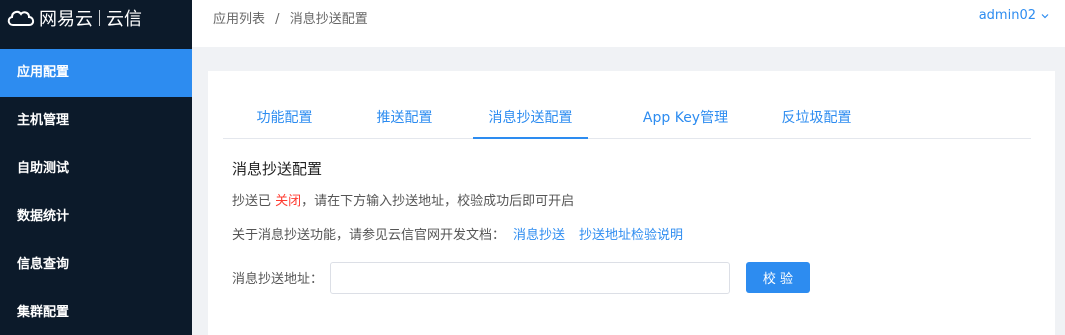  I want to click on cc-address-input, so click(530, 278).